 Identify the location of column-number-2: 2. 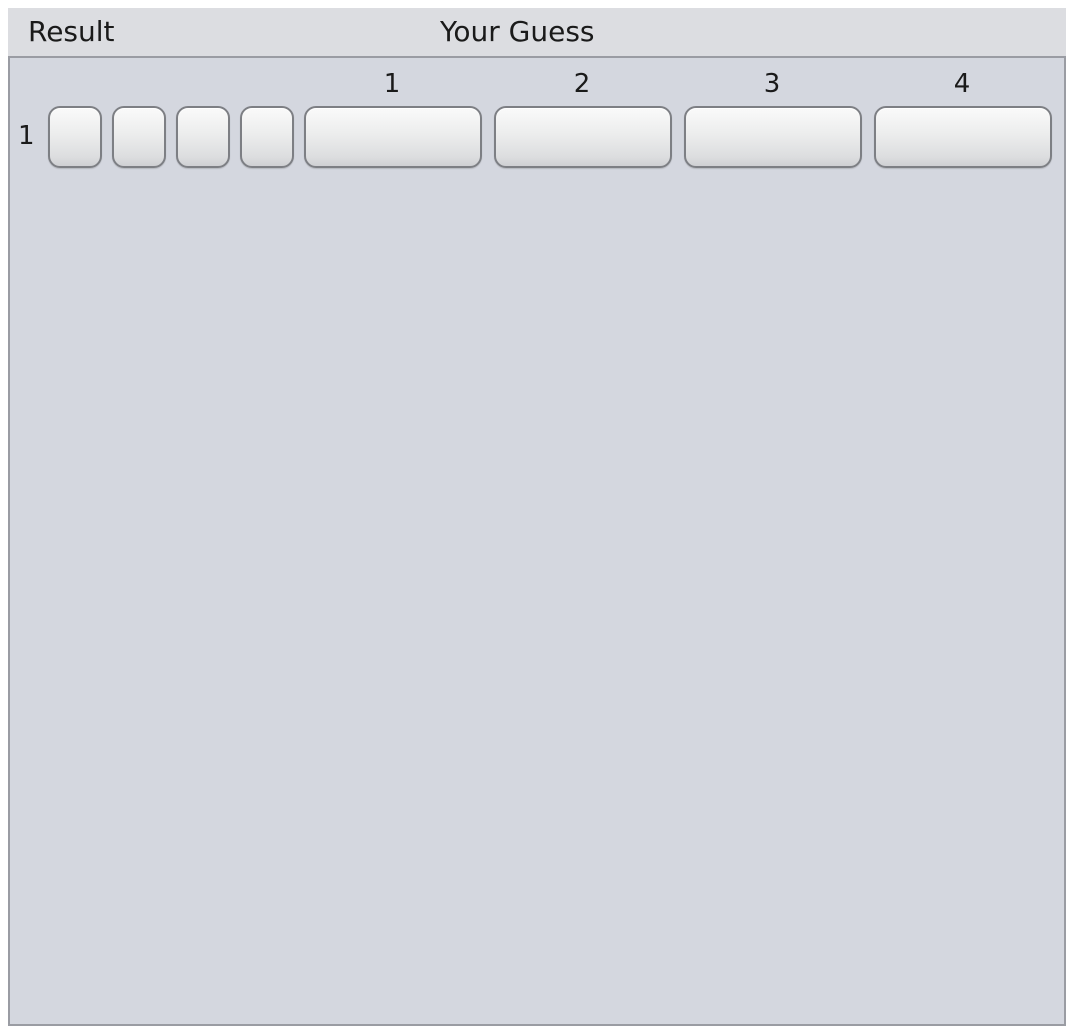
(582, 84).